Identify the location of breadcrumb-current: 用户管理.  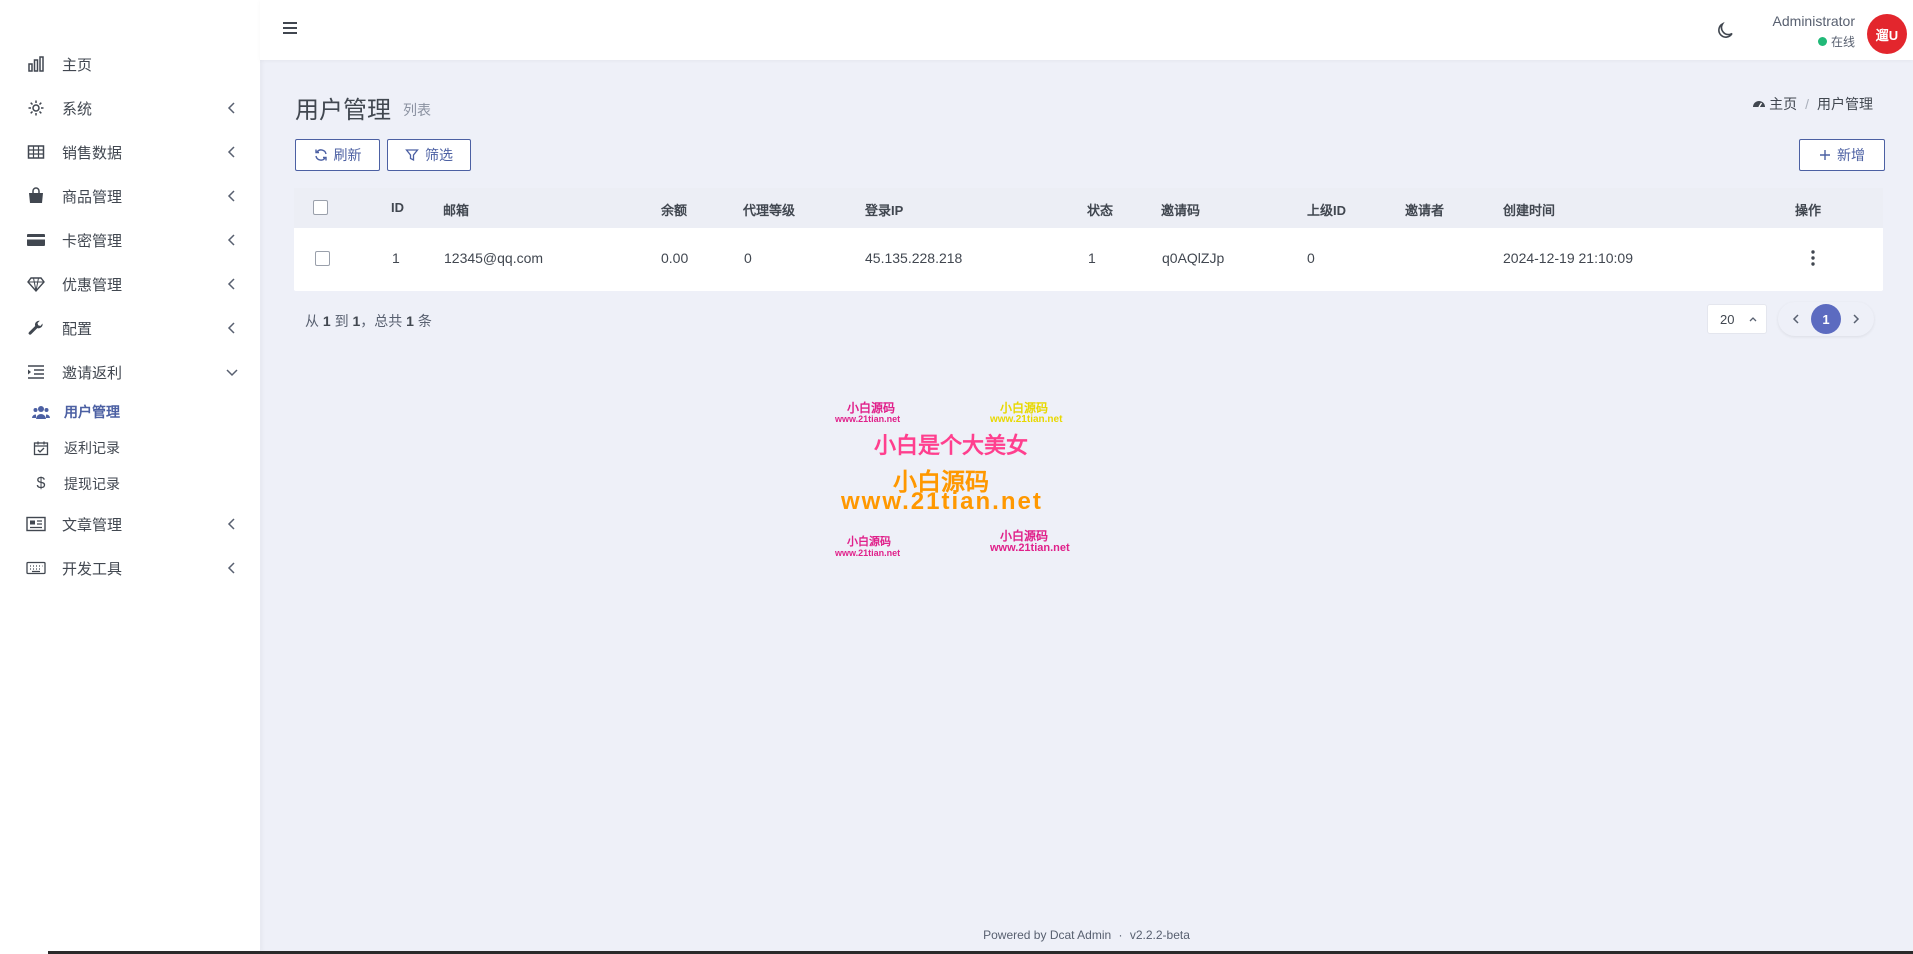
(1845, 104).